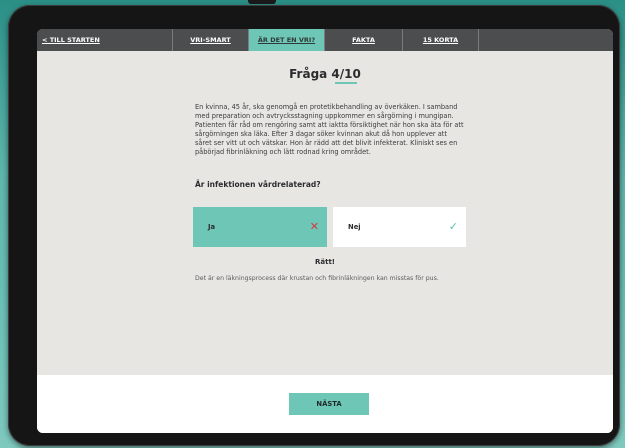  Describe the element at coordinates (364, 40) in the screenshot. I see `tab-fakta: FAKTA` at that location.